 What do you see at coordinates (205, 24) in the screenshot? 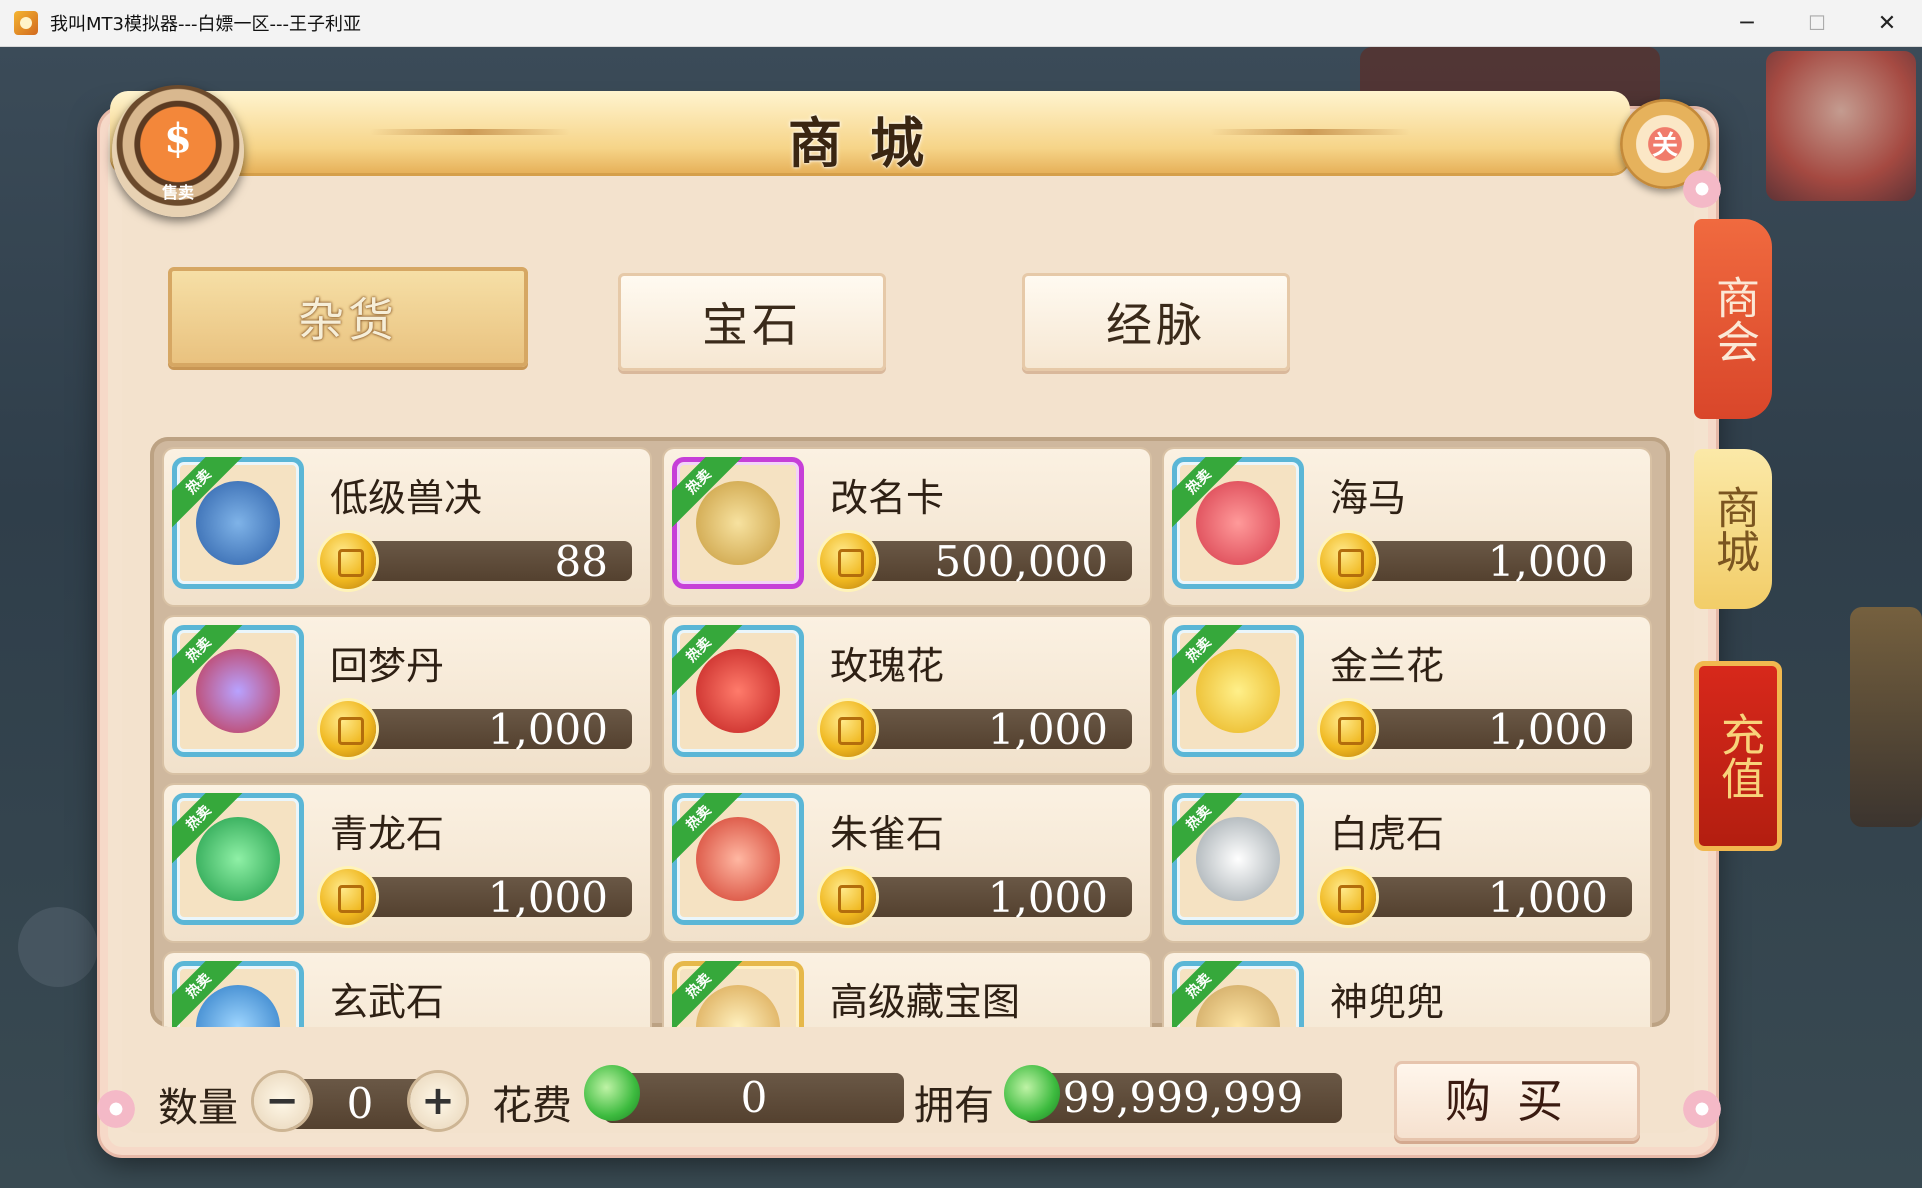
I see `window-title: 我叫MT3模拟器---白嫖一区---王子利亚` at bounding box center [205, 24].